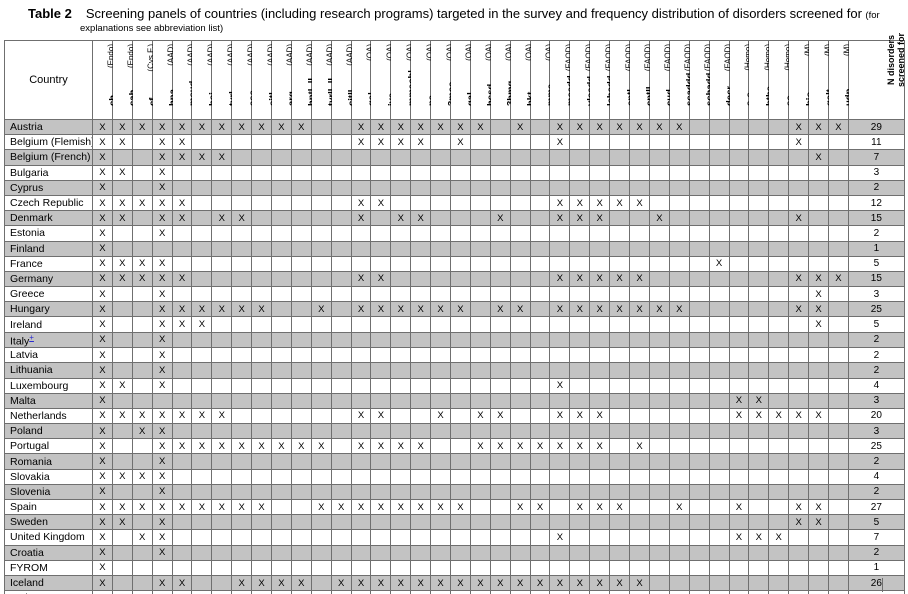 This screenshot has width=908, height=594. I want to click on n-disorders-value: 2, so click(876, 355).